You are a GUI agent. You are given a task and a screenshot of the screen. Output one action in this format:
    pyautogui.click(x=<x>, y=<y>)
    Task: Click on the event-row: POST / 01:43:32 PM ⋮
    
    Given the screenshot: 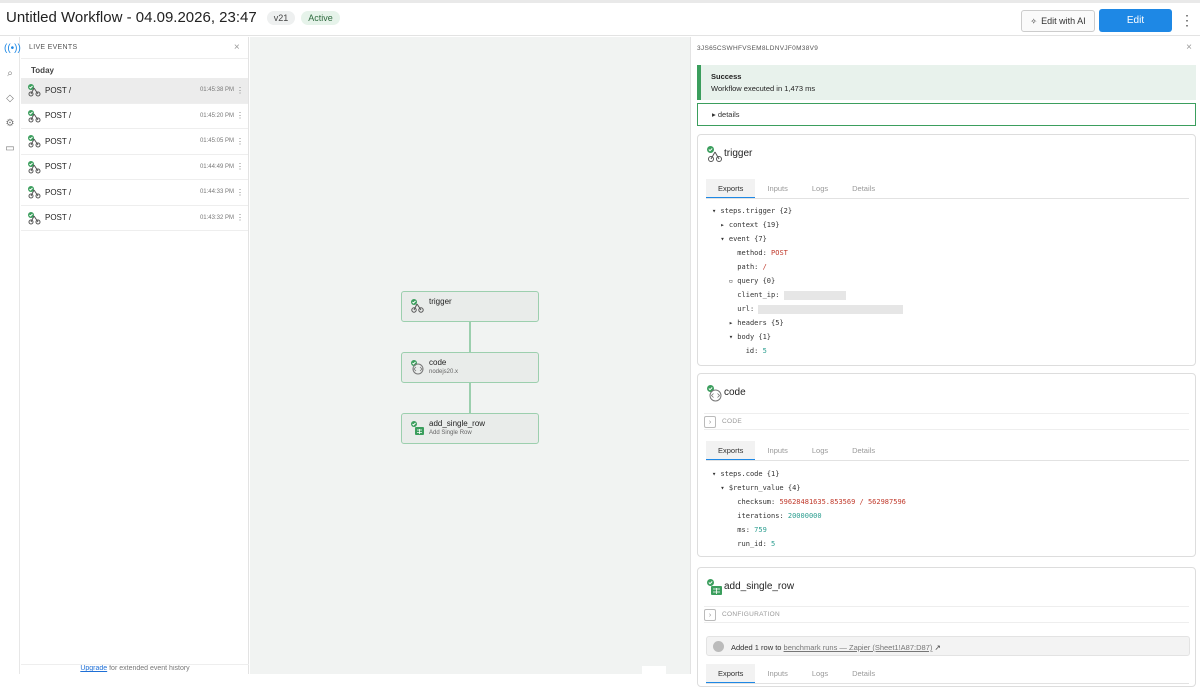 What is the action you would take?
    pyautogui.click(x=134, y=218)
    